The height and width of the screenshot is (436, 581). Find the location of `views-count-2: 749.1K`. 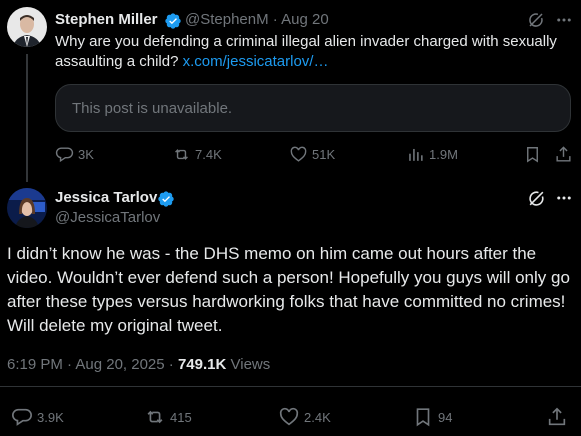

views-count-2: 749.1K is located at coordinates (202, 364).